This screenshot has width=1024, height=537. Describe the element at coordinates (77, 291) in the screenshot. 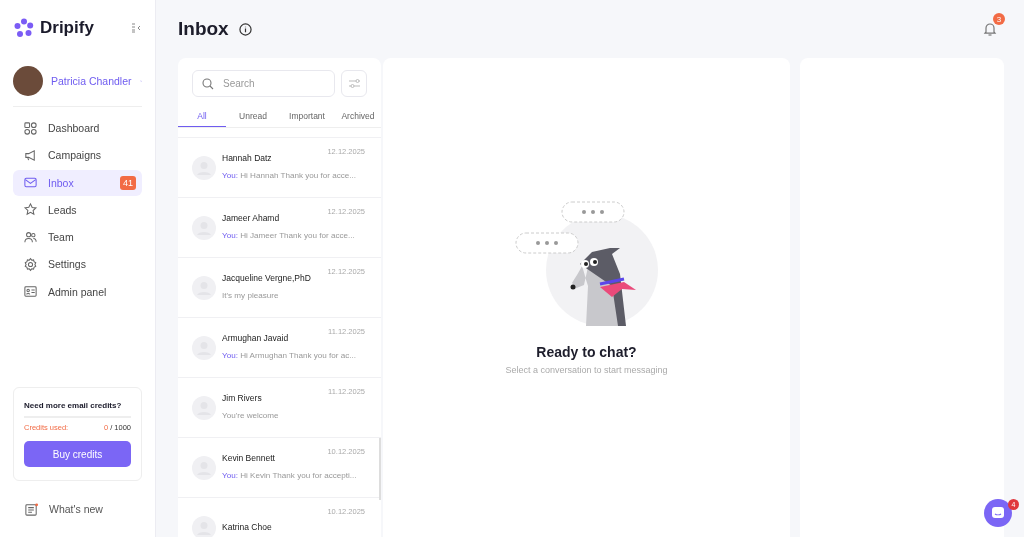

I see `nav-item: Admin panel` at that location.